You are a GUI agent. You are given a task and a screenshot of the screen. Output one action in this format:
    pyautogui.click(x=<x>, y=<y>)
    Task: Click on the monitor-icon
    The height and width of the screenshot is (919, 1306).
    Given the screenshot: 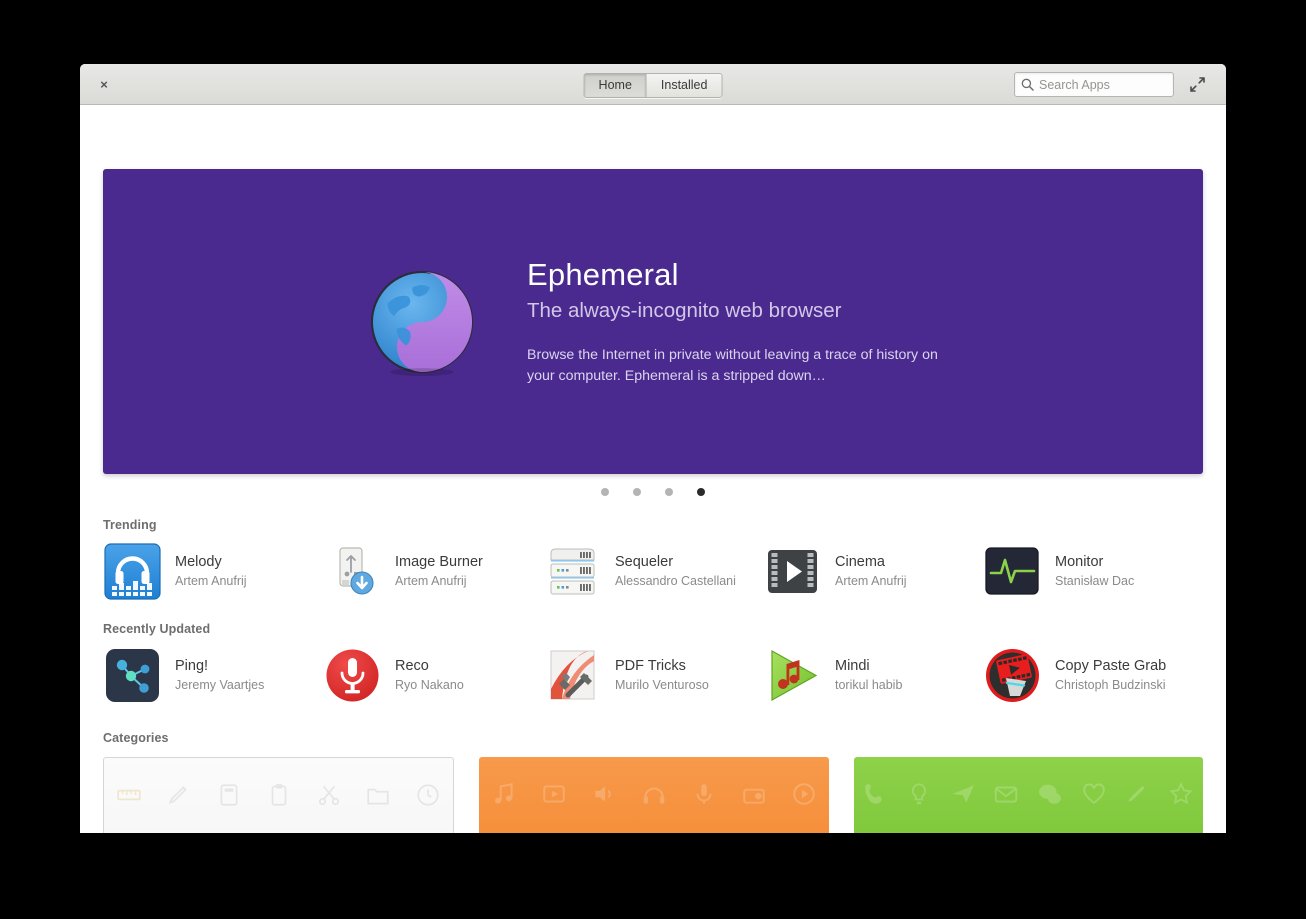 What is the action you would take?
    pyautogui.click(x=1012, y=571)
    